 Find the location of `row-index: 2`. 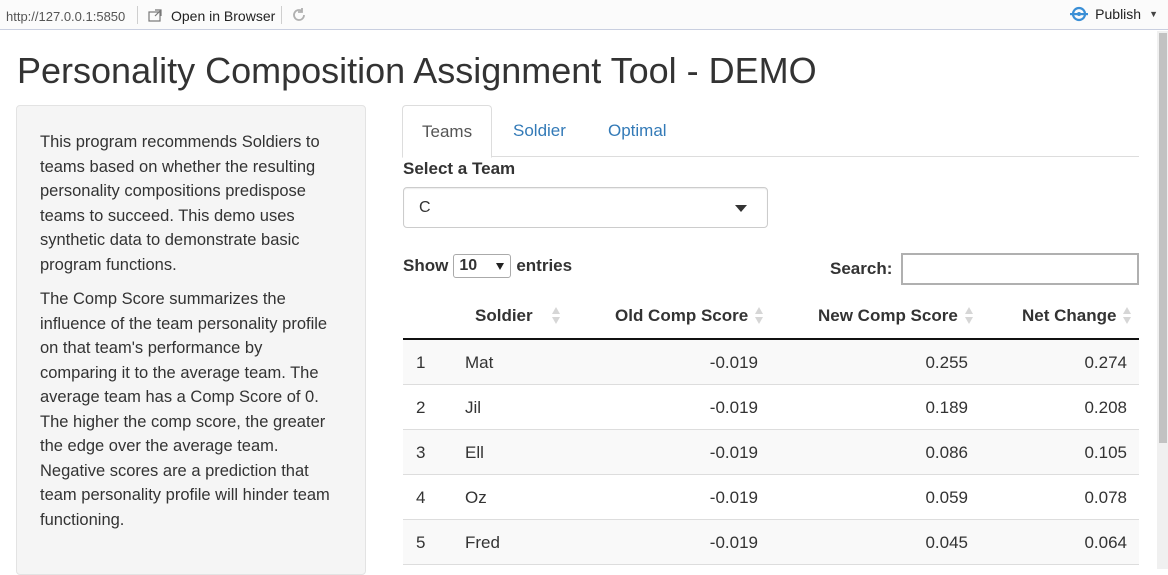

row-index: 2 is located at coordinates (421, 407).